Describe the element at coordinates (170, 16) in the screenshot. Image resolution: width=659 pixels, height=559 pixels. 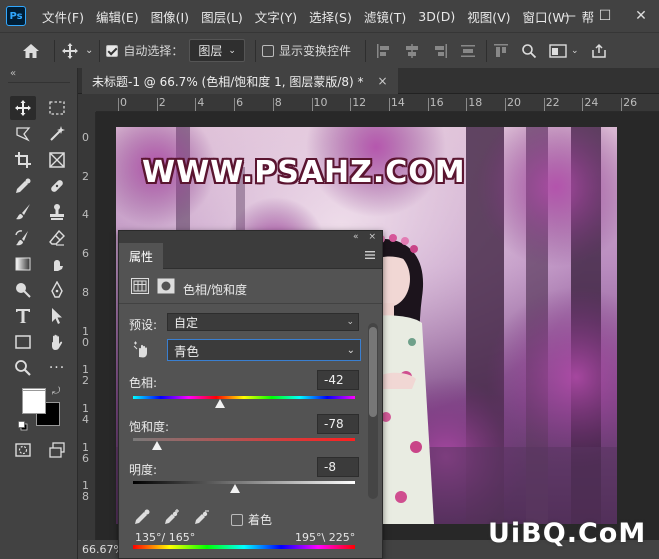
I see `menu-image: 图像(I)` at that location.